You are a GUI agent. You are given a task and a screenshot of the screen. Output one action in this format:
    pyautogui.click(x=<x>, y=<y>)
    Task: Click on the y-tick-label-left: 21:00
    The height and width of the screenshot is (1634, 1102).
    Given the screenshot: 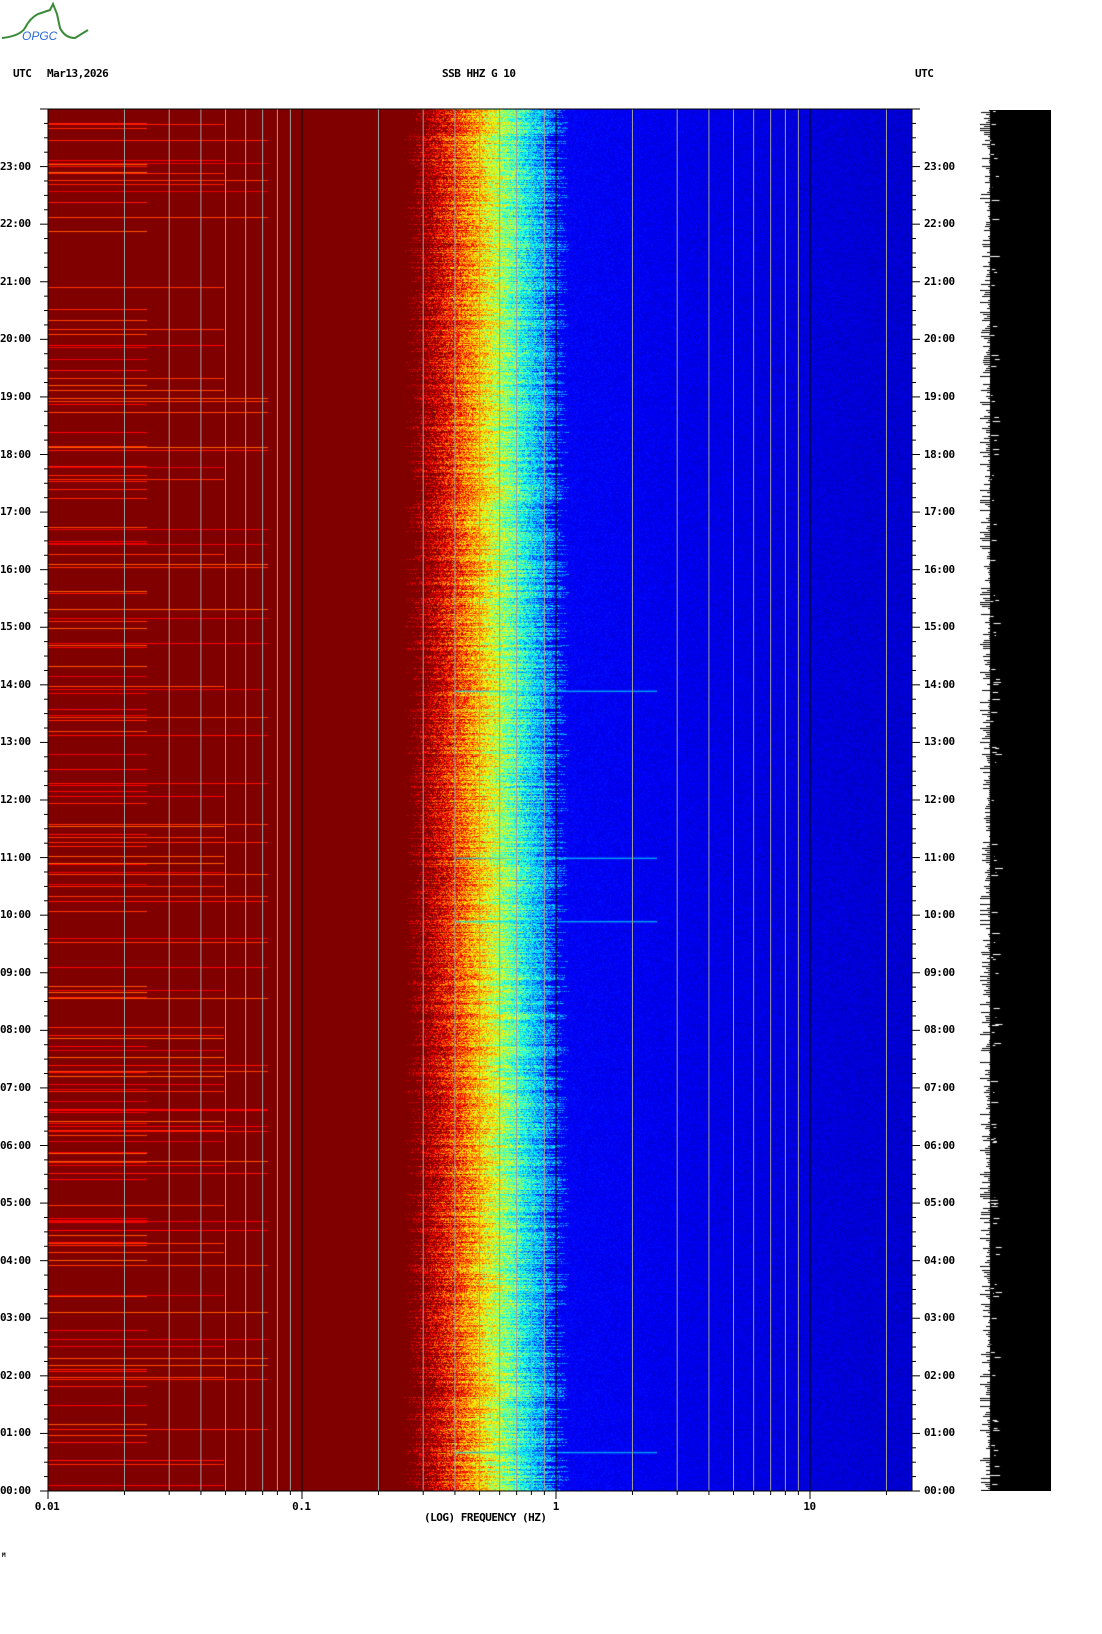 What is the action you would take?
    pyautogui.click(x=15, y=281)
    